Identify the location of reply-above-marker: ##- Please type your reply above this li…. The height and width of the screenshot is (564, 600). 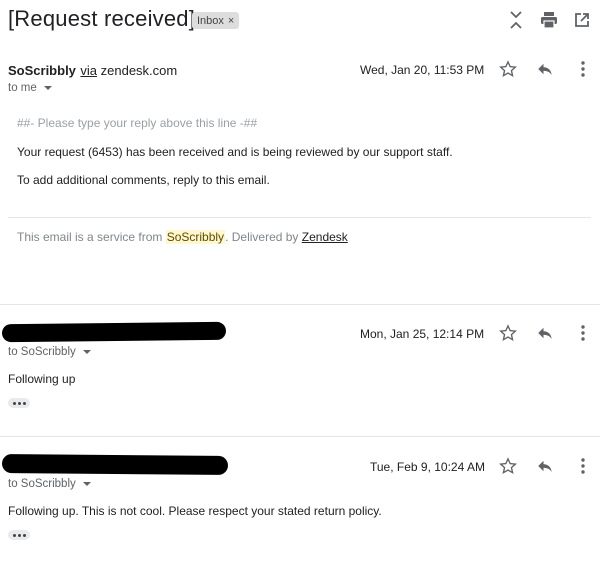
(137, 123).